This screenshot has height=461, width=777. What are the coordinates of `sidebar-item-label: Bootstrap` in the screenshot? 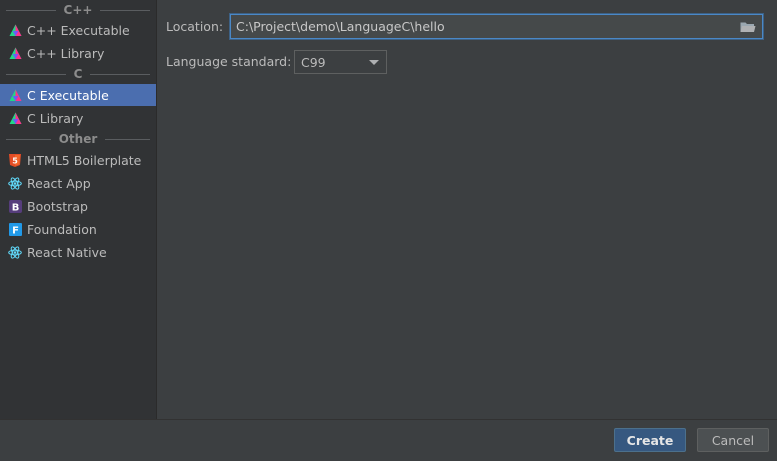 It's located at (57, 206).